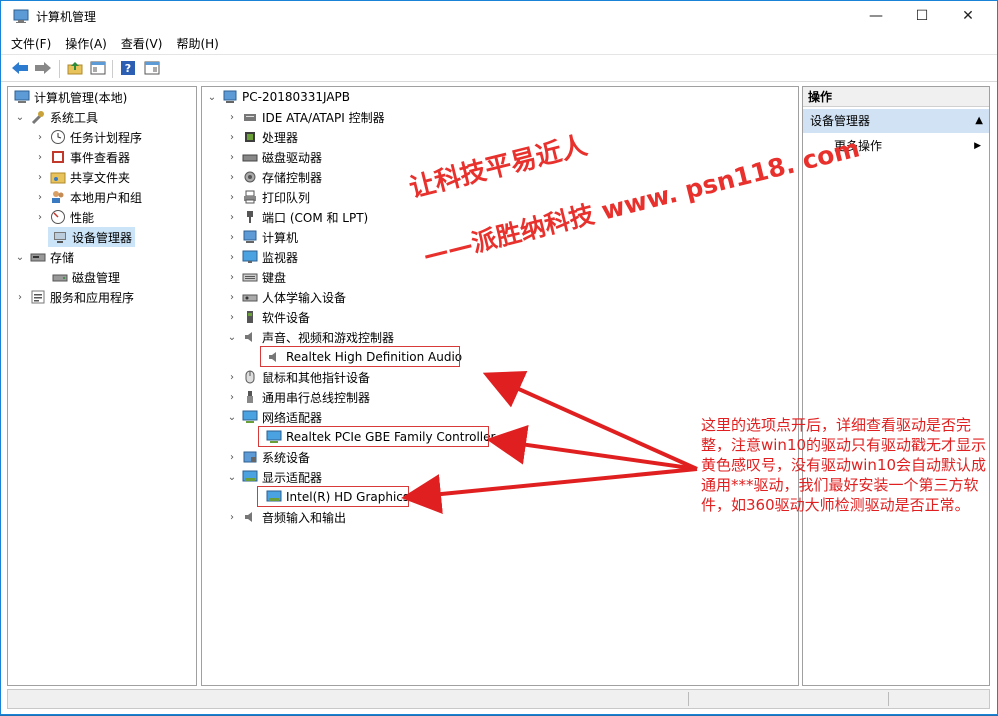 This screenshot has height=716, width=998. I want to click on device-category: › 人体学输入设备, so click(286, 297).